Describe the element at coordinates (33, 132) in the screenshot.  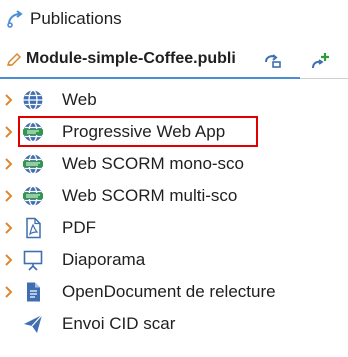
I see `pwa-globe-icon` at that location.